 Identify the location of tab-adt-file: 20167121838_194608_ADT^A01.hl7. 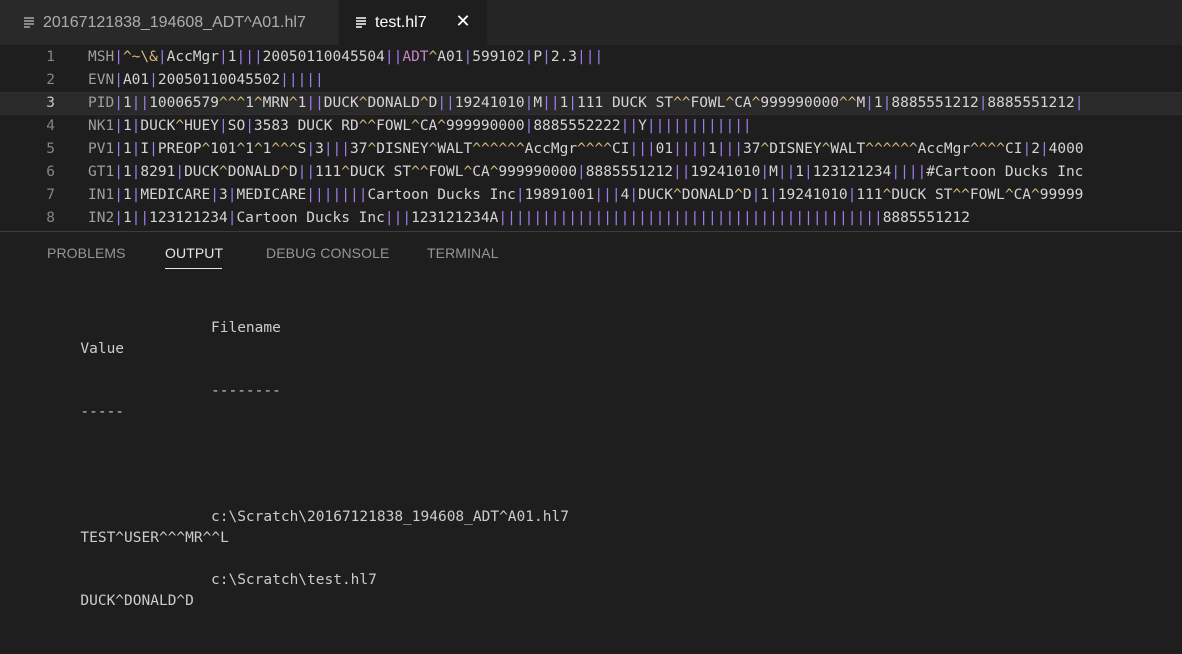
(169, 22).